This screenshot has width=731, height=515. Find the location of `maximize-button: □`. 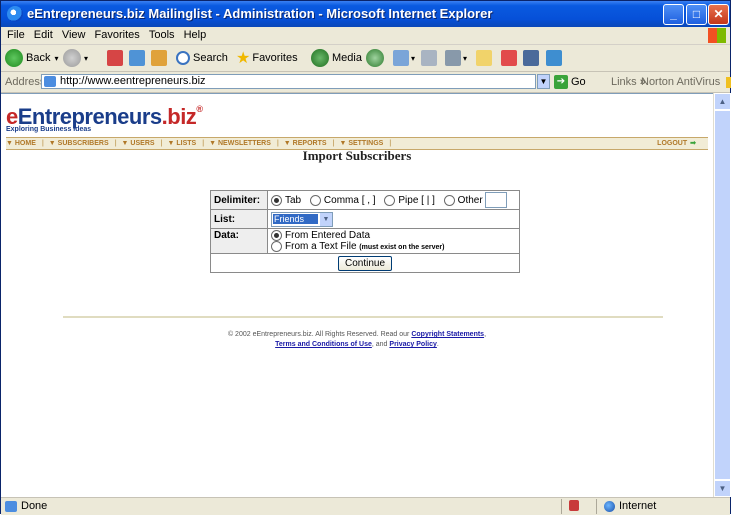

maximize-button: □ is located at coordinates (696, 14).